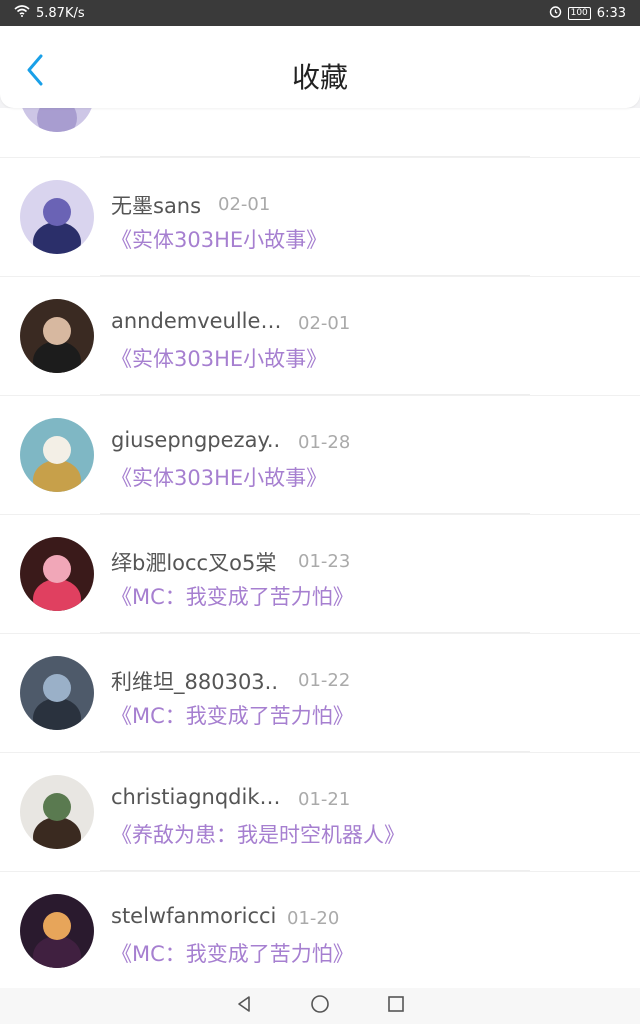 Image resolution: width=640 pixels, height=1024 pixels. What do you see at coordinates (194, 916) in the screenshot?
I see `user-name: stelwfanmoricci` at bounding box center [194, 916].